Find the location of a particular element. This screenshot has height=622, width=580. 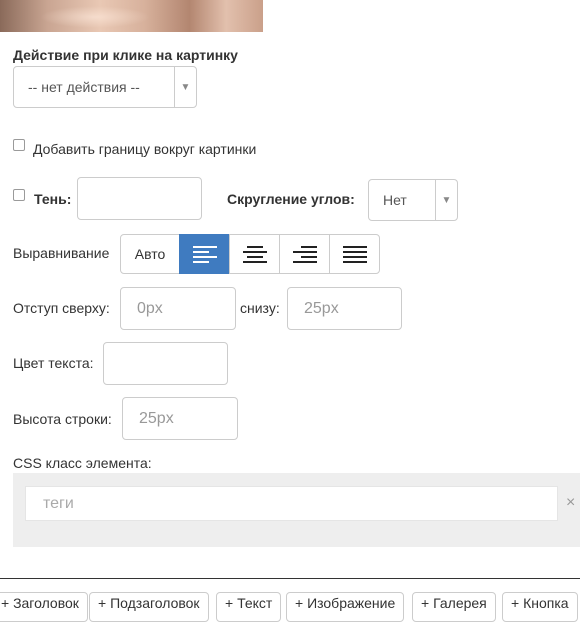

padding-top-label: Отступ сверху: is located at coordinates (61, 308).